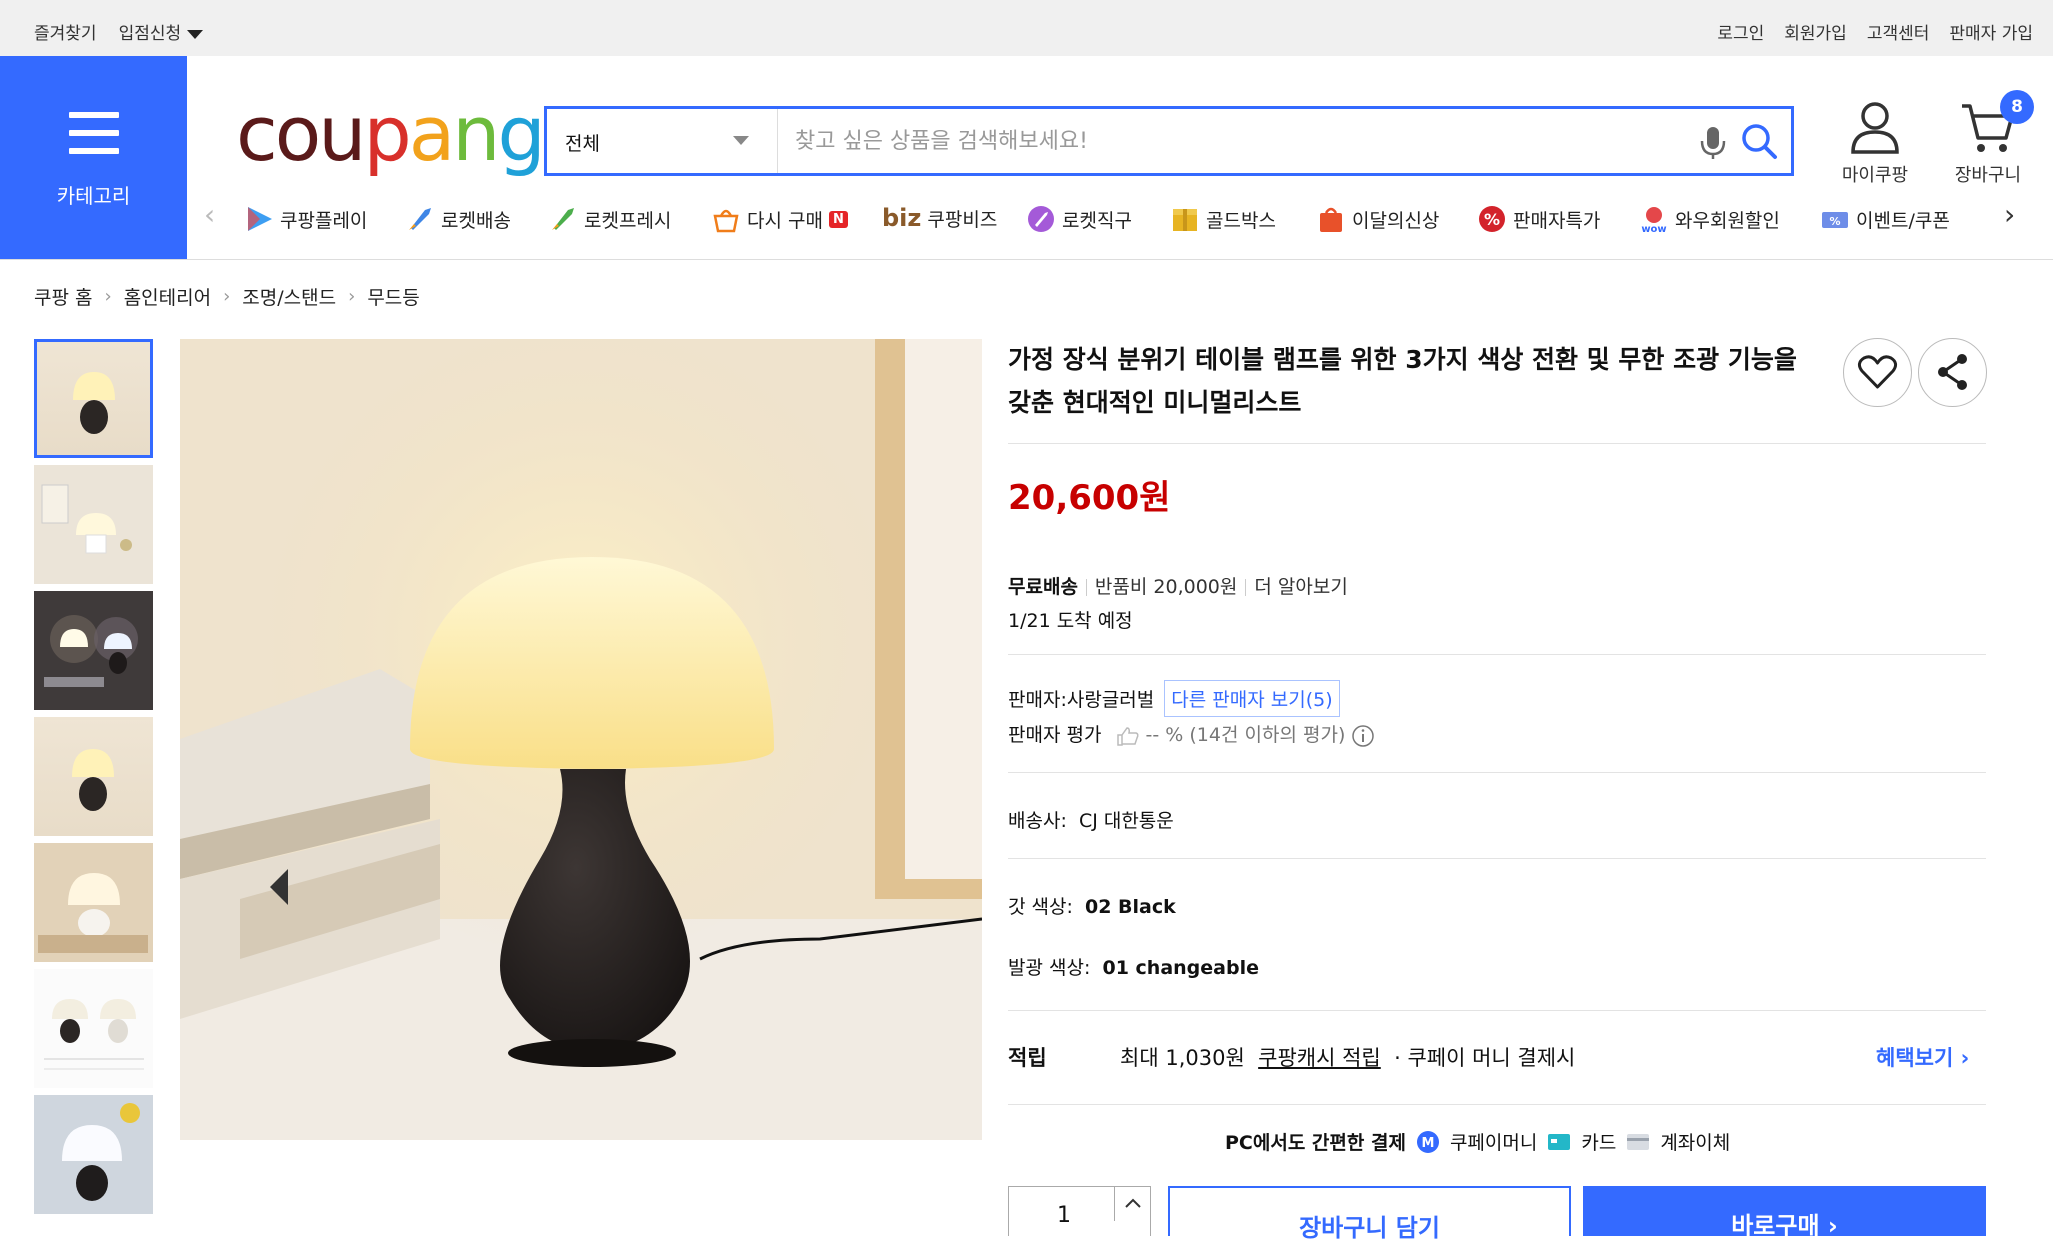 The width and height of the screenshot is (2053, 1243). I want to click on favorites-link: 즐겨찾기, so click(65, 31).